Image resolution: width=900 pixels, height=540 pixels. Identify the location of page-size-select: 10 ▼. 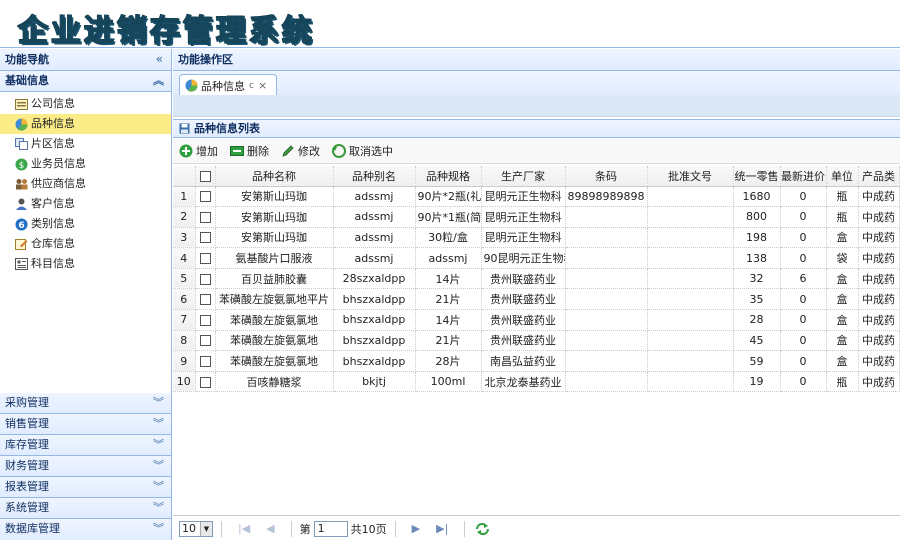
(196, 528).